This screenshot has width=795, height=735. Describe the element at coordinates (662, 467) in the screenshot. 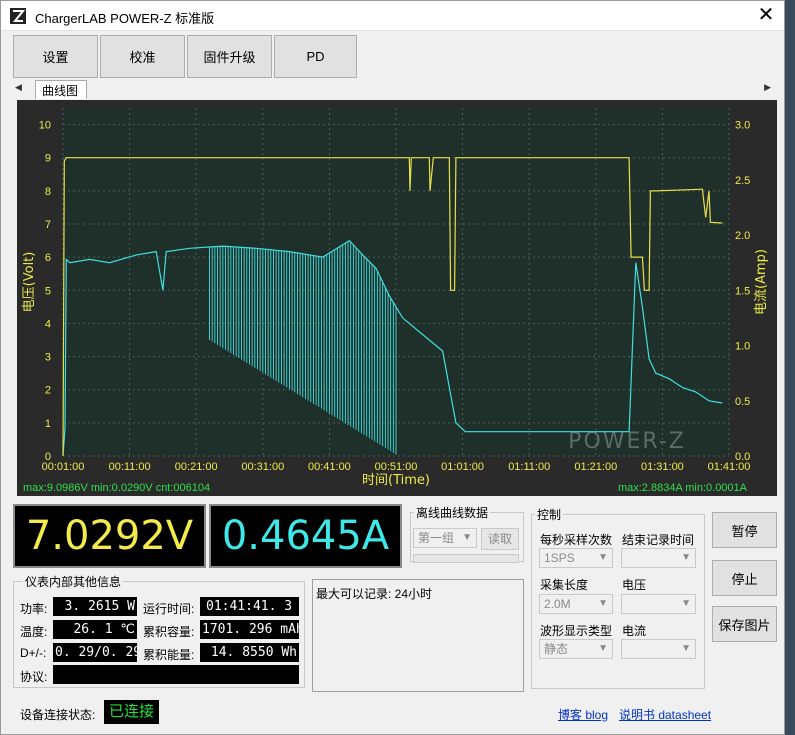

I see `x-tick-label: 01:31:00` at that location.